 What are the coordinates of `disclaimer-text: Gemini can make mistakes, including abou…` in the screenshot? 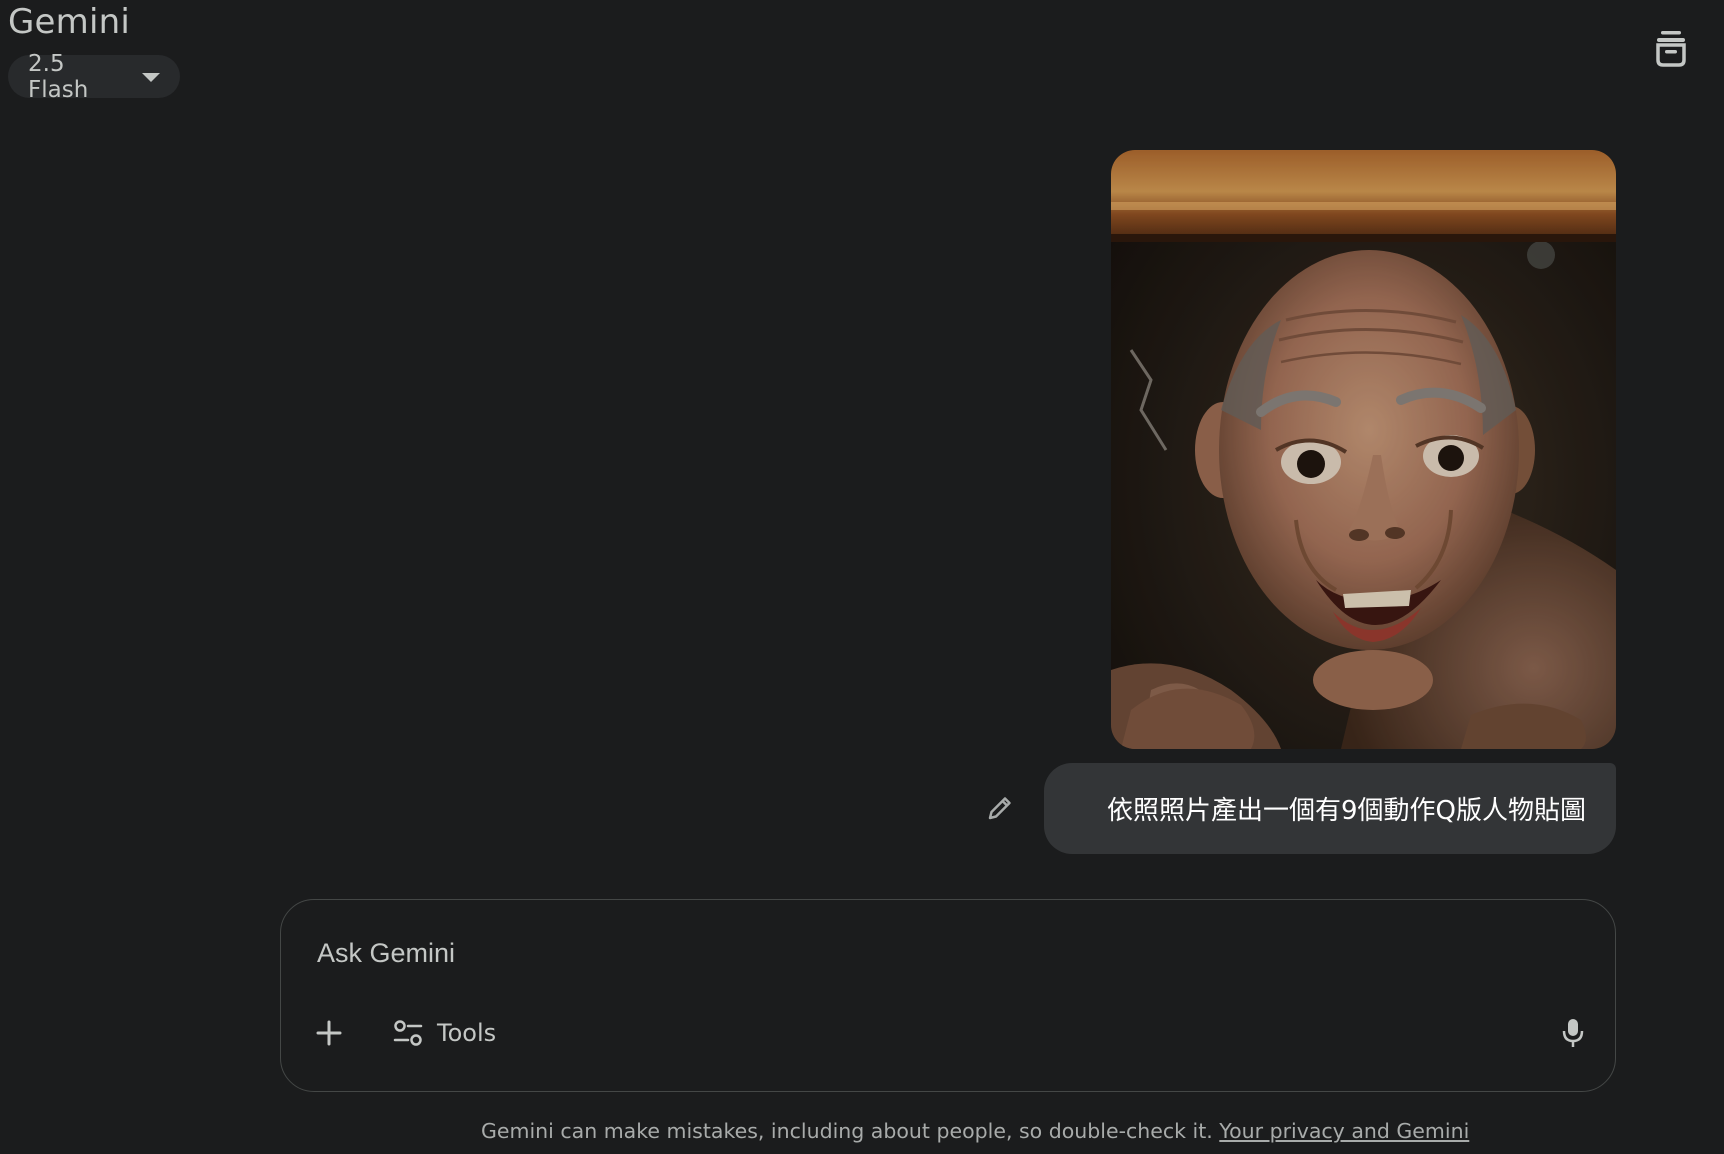 It's located at (850, 1131).